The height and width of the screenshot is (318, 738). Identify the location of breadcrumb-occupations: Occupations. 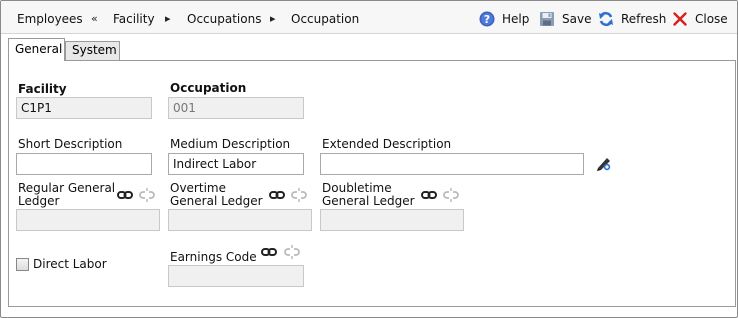
(224, 19).